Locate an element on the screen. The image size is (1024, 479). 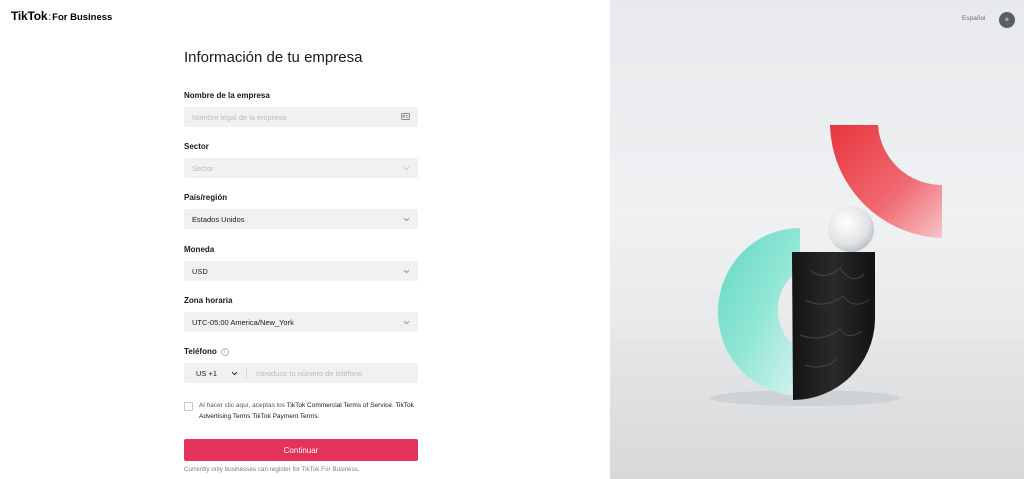
phone-label-row: Teléfono i is located at coordinates (206, 351).